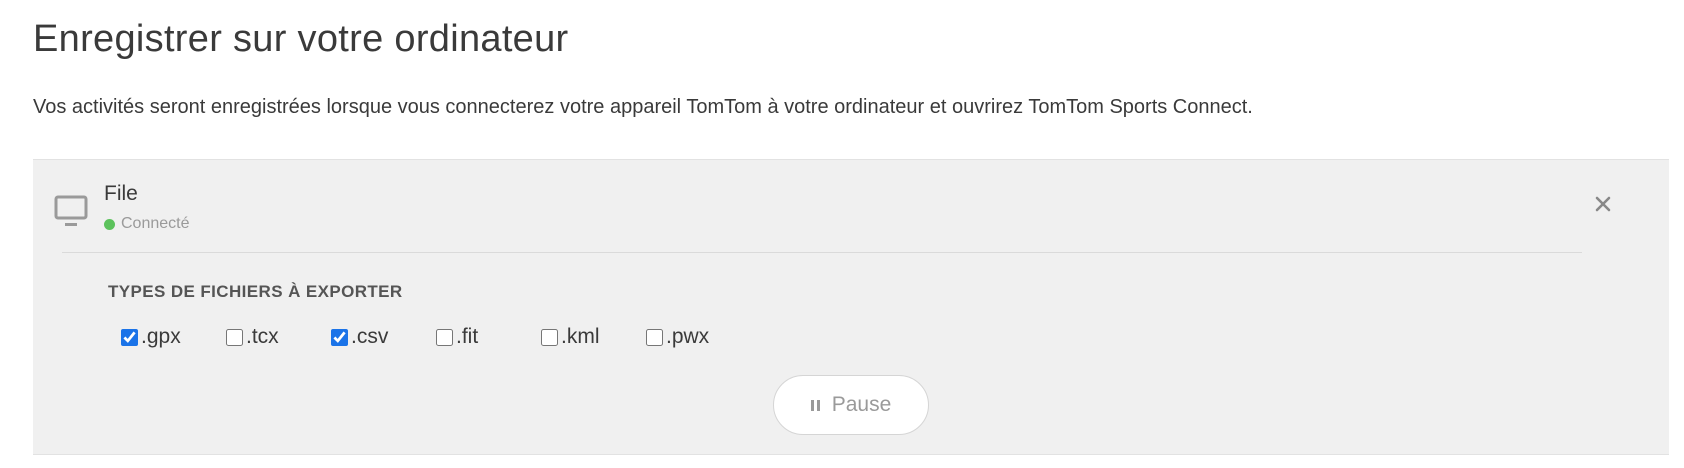 This screenshot has height=468, width=1684. I want to click on filetype-label: .csv, so click(370, 336).